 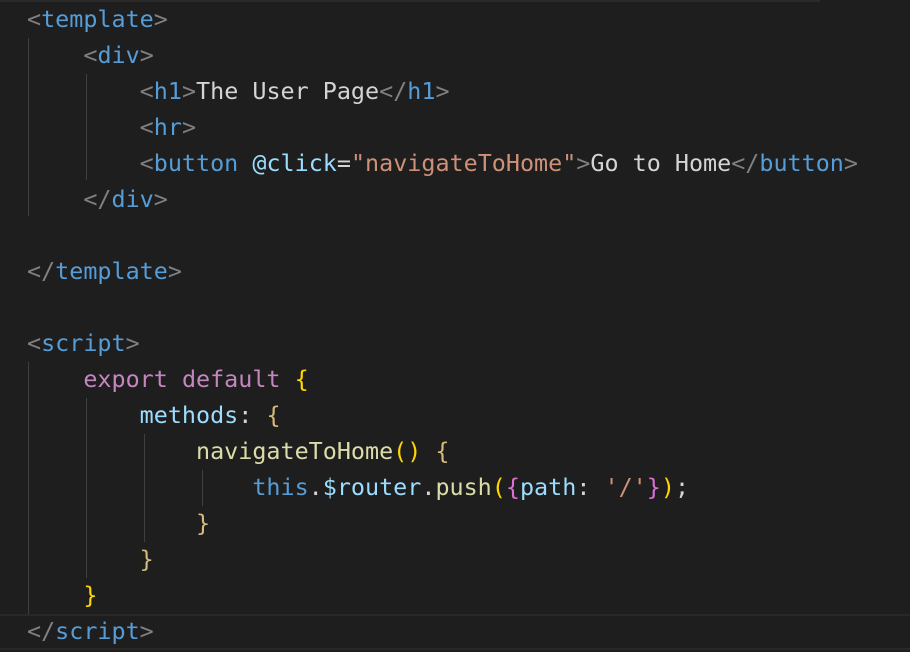 I want to click on code-line: <h1>The User Page</h1>, so click(x=294, y=91).